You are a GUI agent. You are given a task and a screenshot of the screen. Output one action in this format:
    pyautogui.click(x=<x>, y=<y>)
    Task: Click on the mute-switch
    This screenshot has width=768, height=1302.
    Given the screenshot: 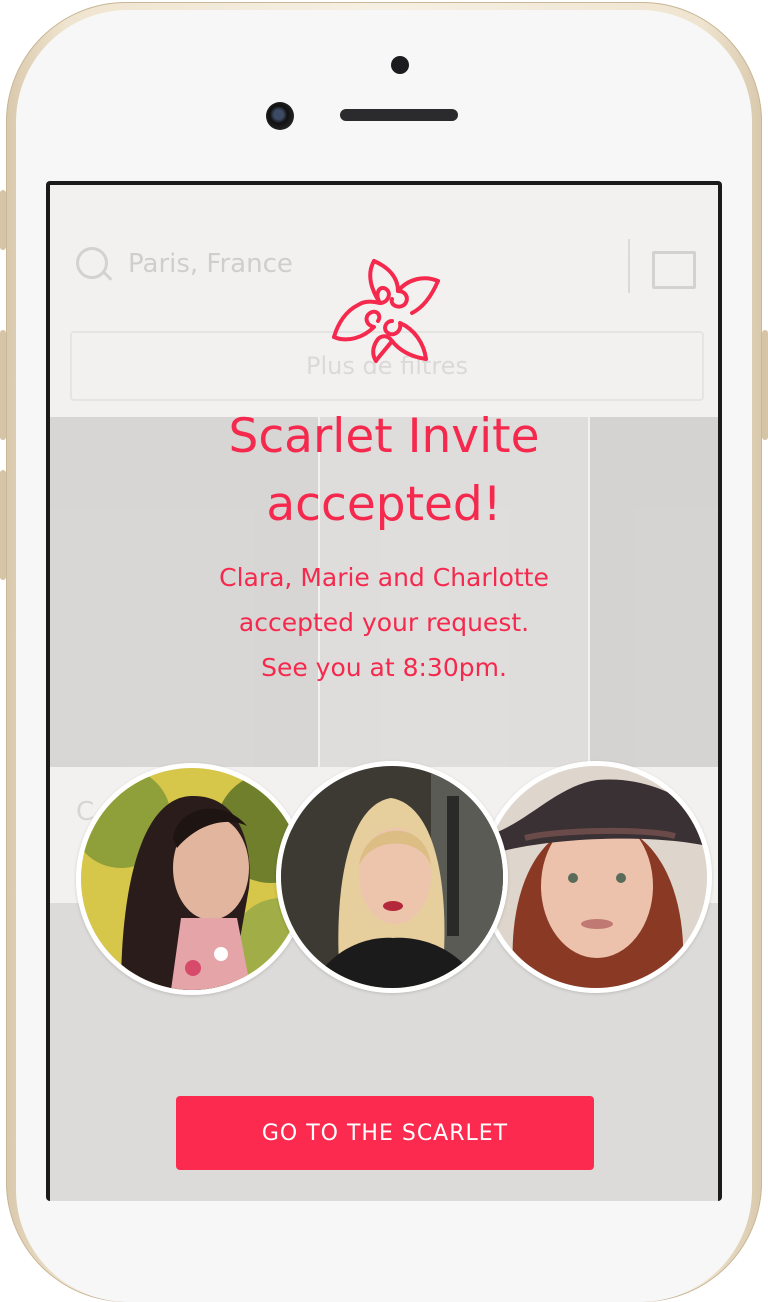 What is the action you would take?
    pyautogui.click(x=3, y=220)
    